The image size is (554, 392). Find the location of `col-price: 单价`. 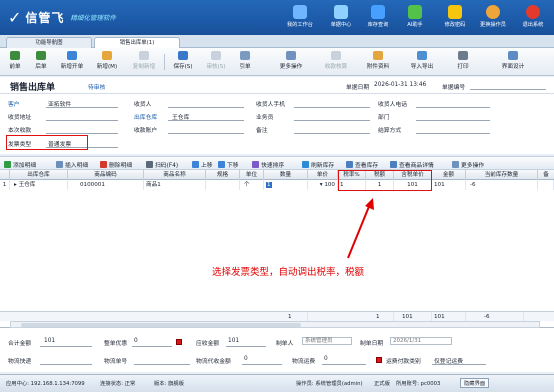

col-price: 单价 is located at coordinates (323, 175).